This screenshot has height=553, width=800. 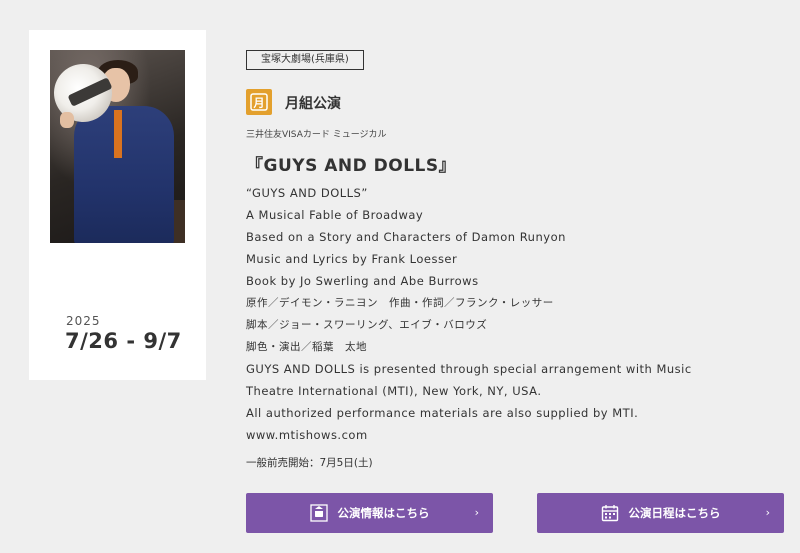 I want to click on calendar-icon, so click(x=609, y=513).